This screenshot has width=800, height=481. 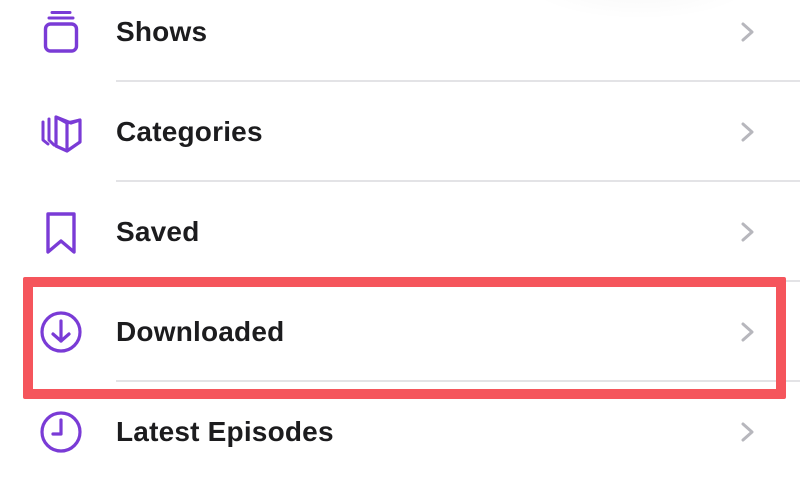 What do you see at coordinates (61, 32) in the screenshot?
I see `shows-stack-icon` at bounding box center [61, 32].